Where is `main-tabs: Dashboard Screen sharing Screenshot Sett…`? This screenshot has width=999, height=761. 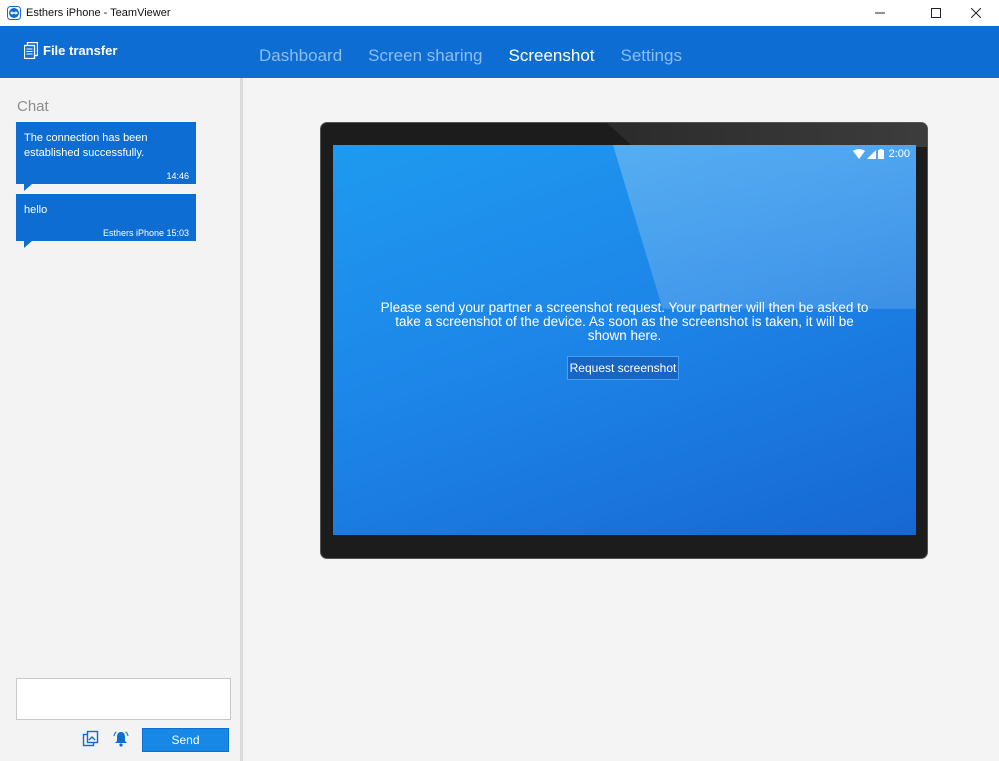
main-tabs: Dashboard Screen sharing Screenshot Sett… is located at coordinates (483, 56).